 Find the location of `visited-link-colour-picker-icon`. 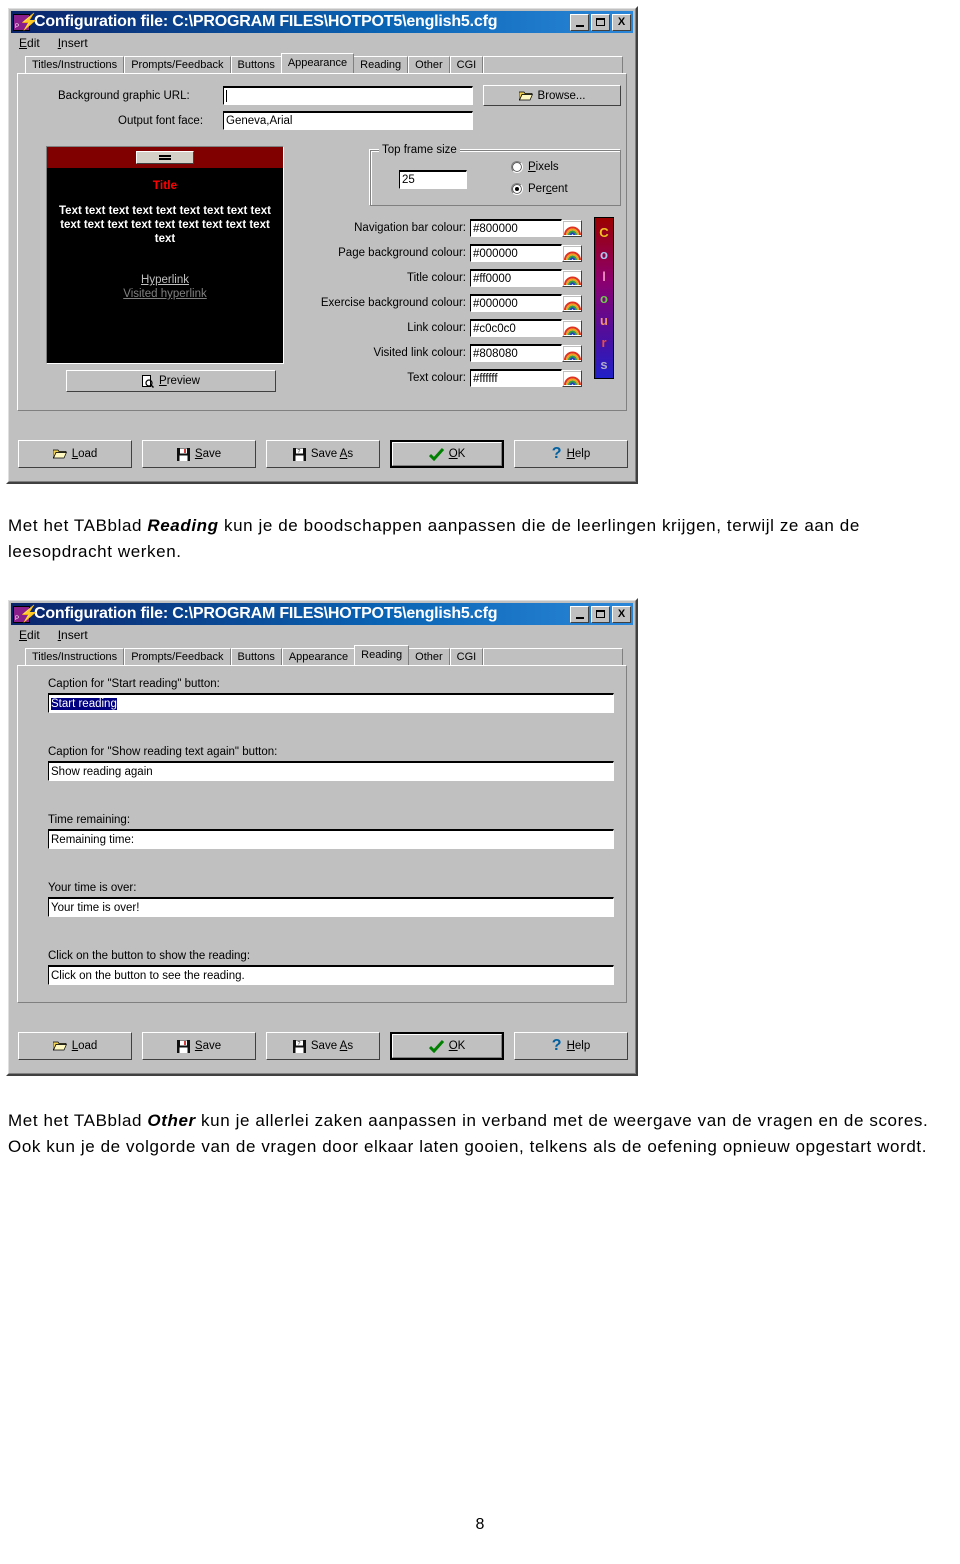

visited-link-colour-picker-icon is located at coordinates (572, 353).